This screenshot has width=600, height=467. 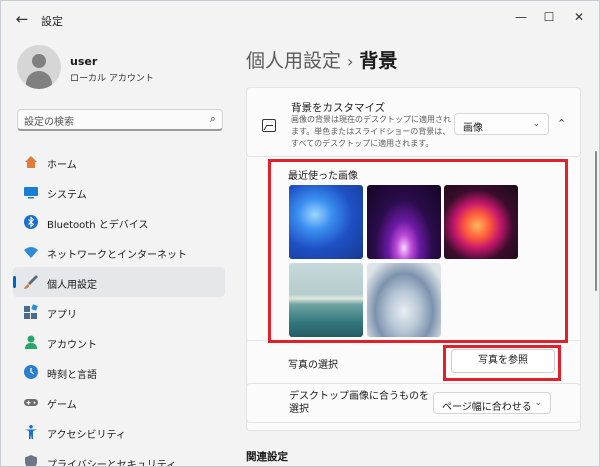 What do you see at coordinates (72, 375) in the screenshot?
I see `sidebar-item-label: 時刻と言語` at bounding box center [72, 375].